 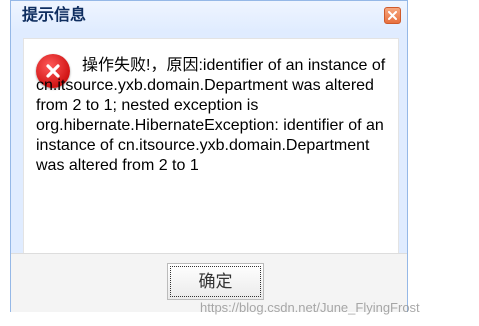 I want to click on close-button, so click(x=392, y=15).